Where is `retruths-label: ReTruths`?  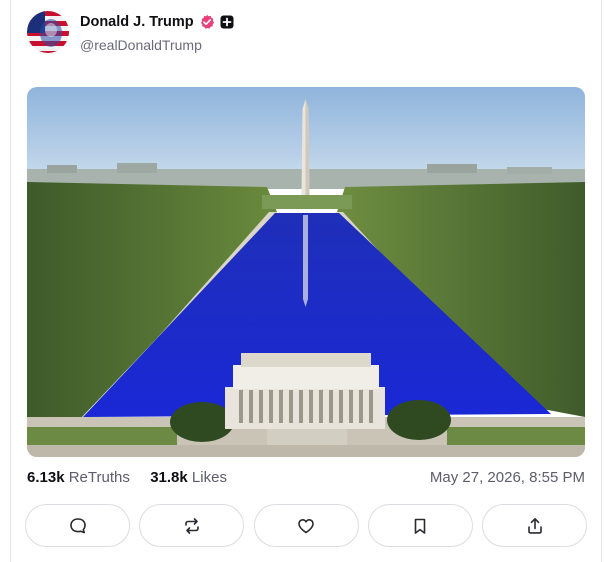
retruths-label: ReTruths is located at coordinates (99, 477).